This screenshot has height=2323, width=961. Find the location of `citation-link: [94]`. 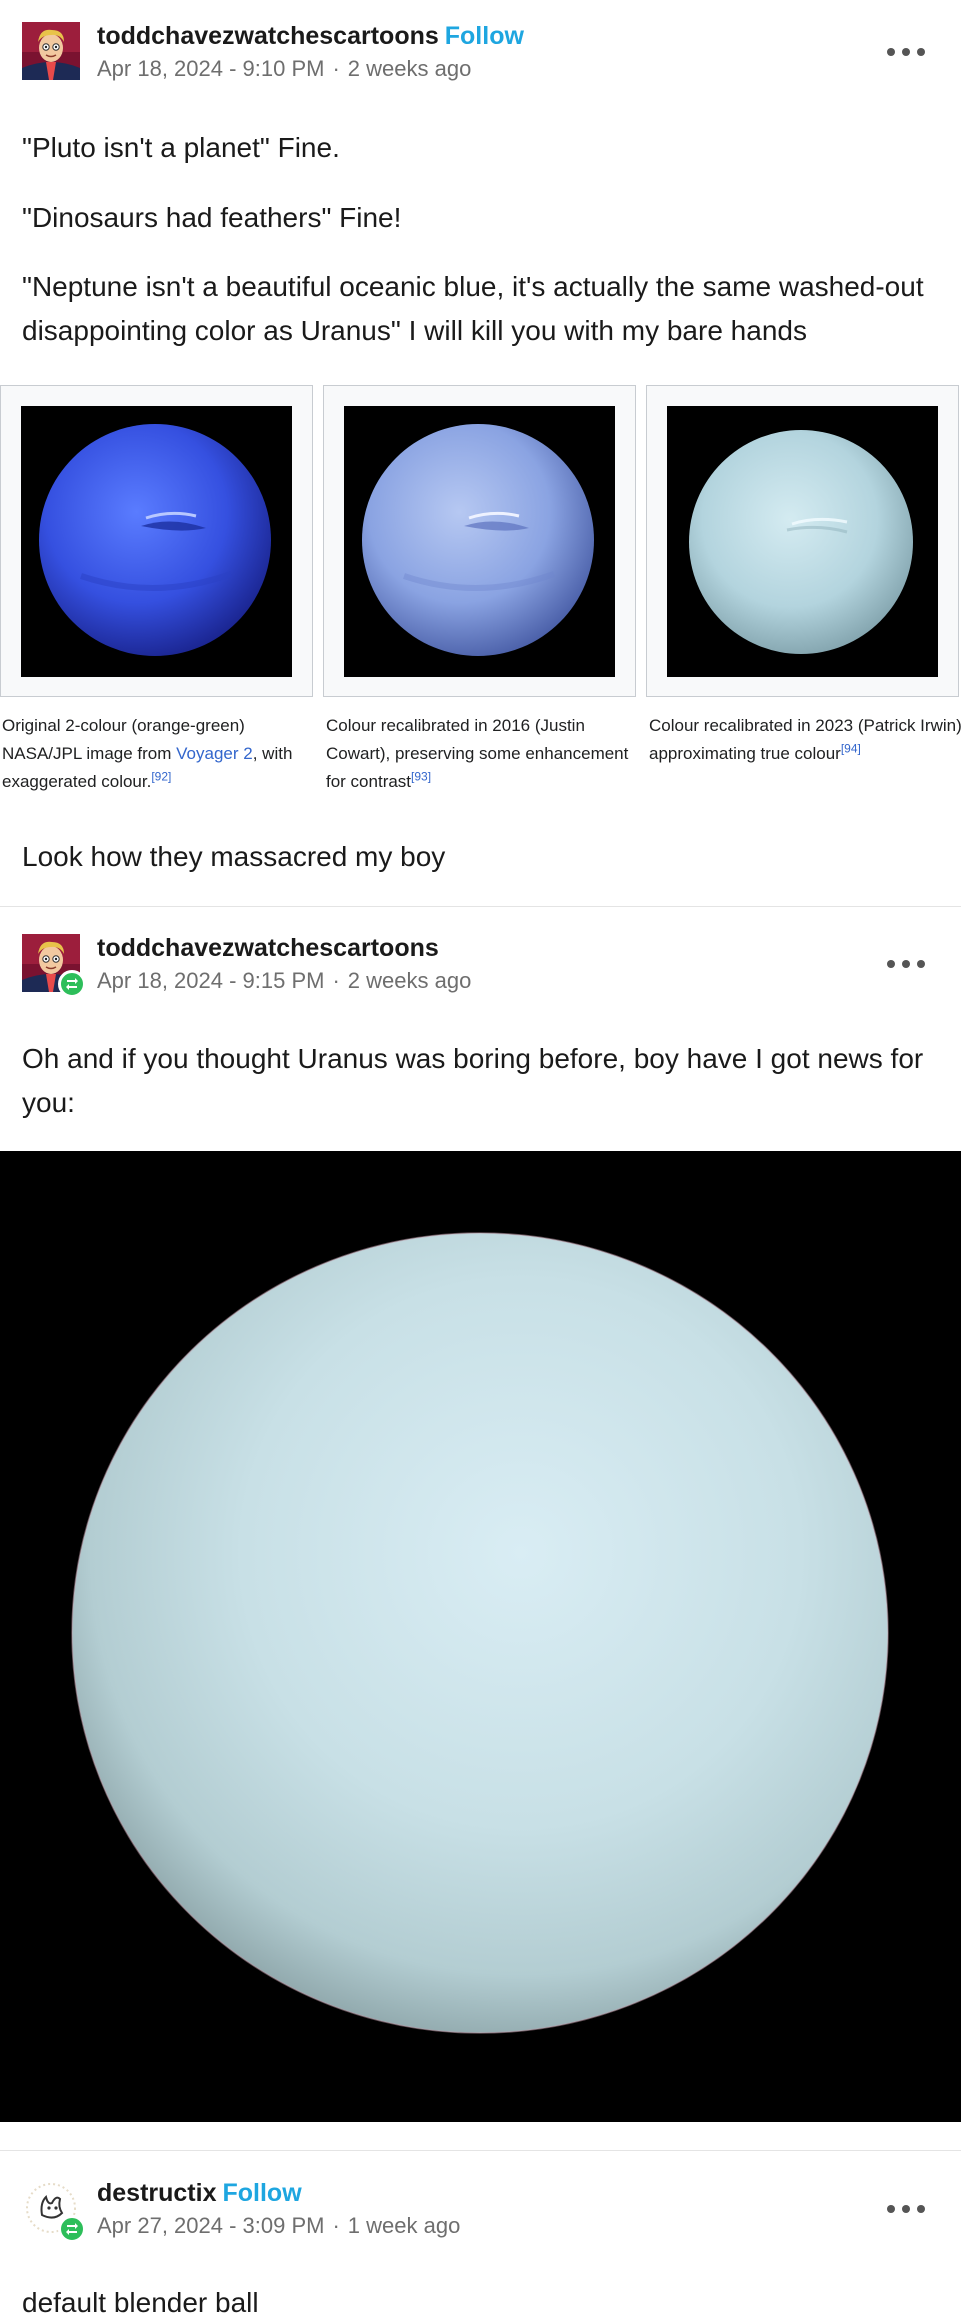

citation-link: [94] is located at coordinates (851, 748).